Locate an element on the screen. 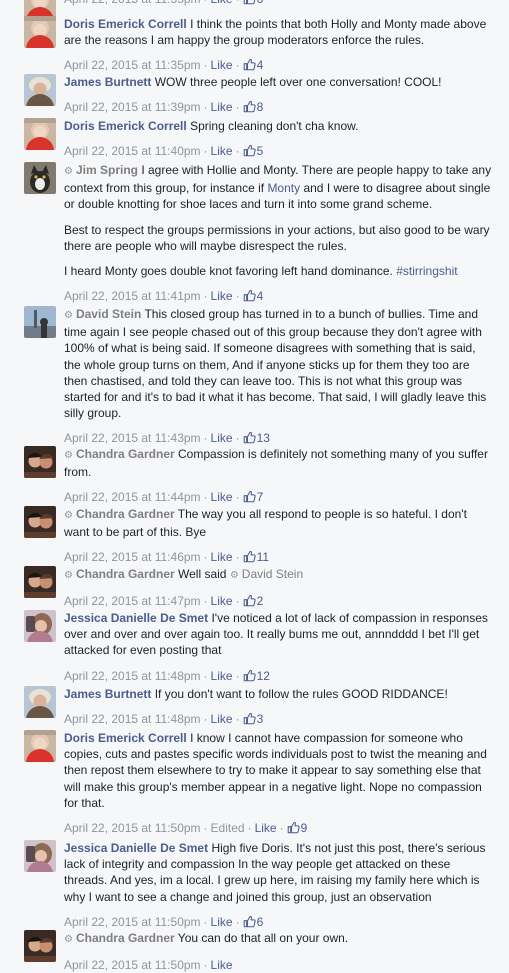 The image size is (509, 973). edited-label: Edited is located at coordinates (228, 828).